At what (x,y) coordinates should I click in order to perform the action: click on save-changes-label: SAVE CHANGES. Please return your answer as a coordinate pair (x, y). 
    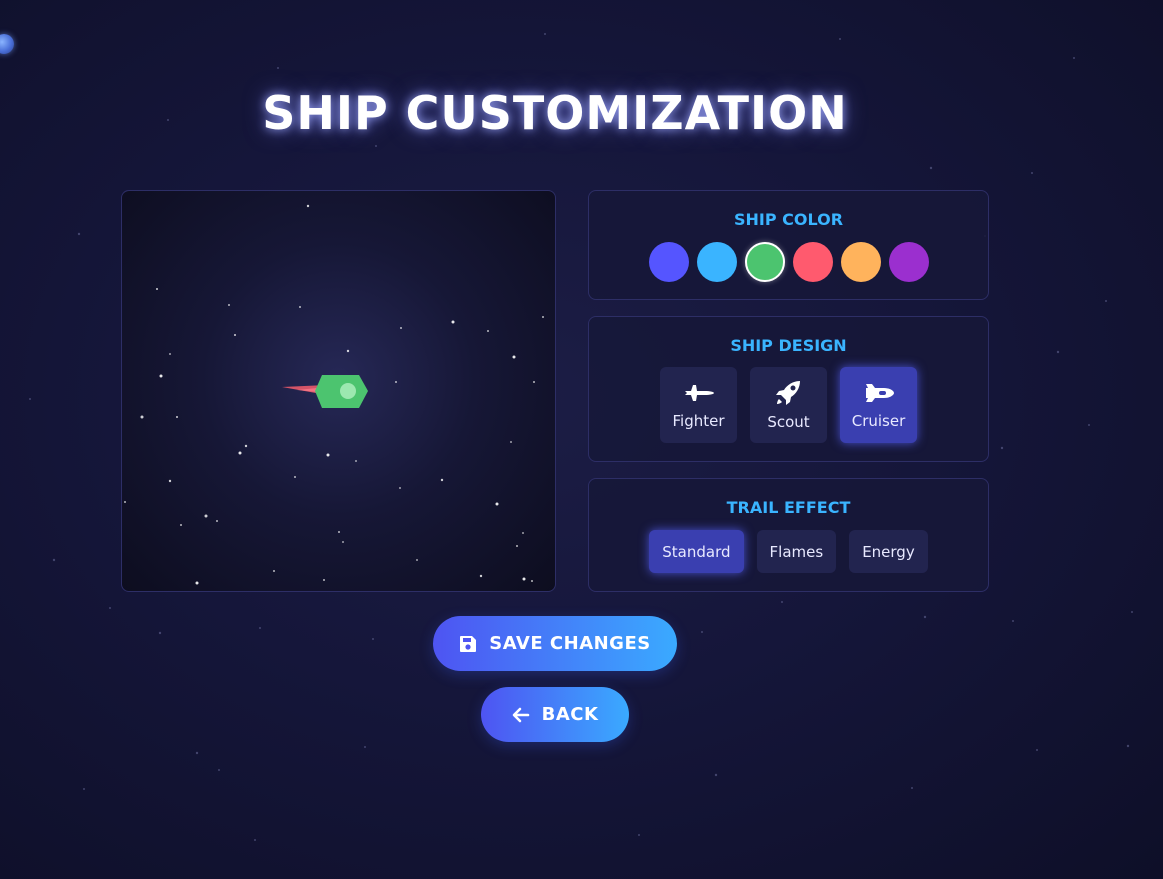
    Looking at the image, I should click on (570, 643).